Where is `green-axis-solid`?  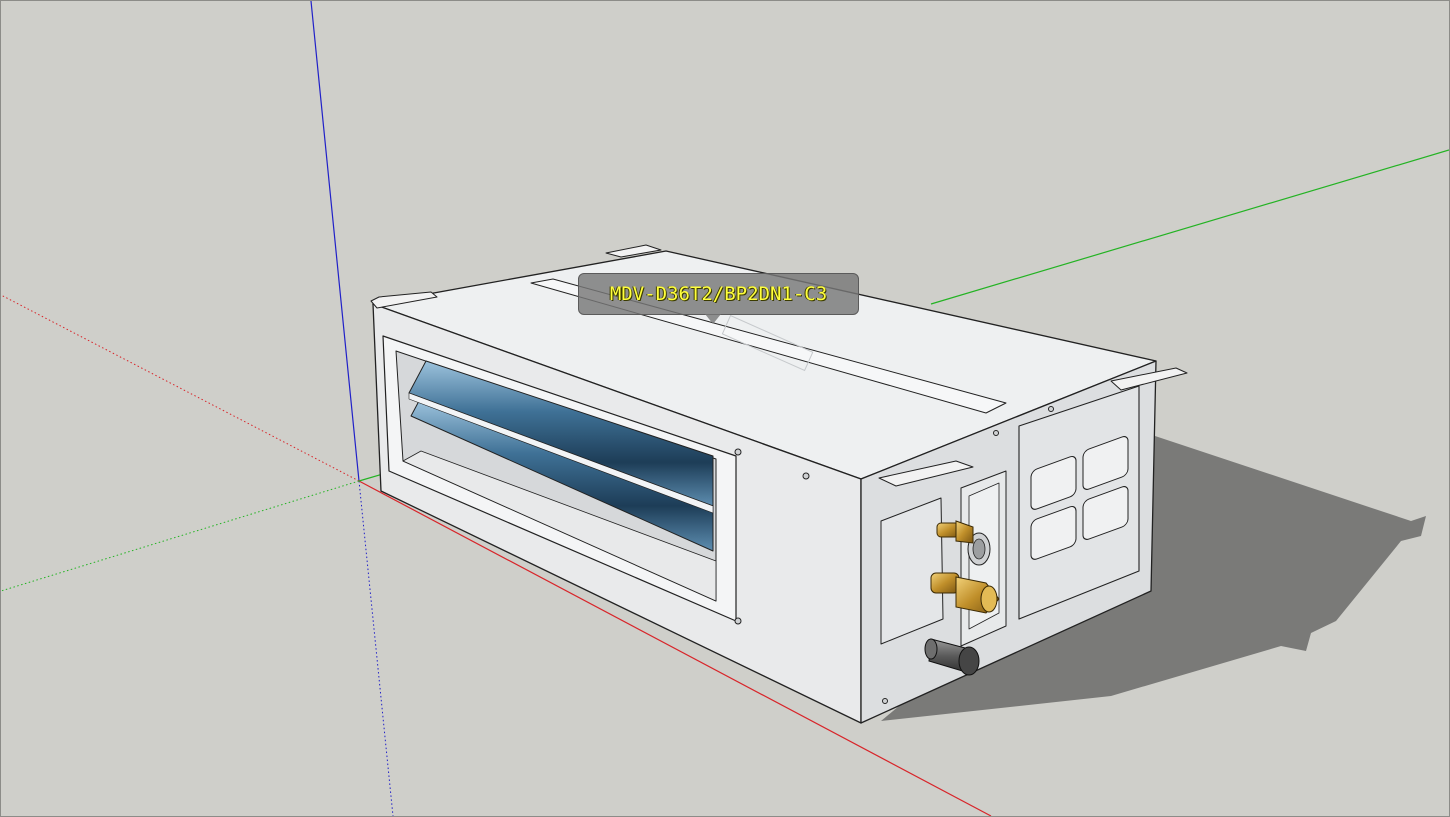 green-axis-solid is located at coordinates (1189, 227).